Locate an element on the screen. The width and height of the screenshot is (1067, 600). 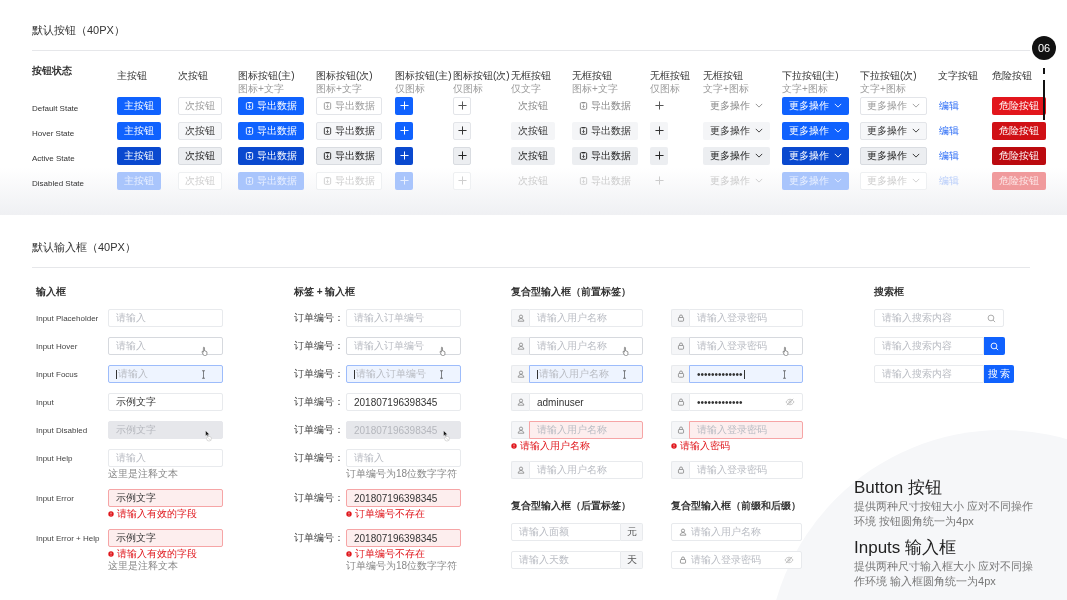
column-subheader: 文字+图标 is located at coordinates (805, 88).